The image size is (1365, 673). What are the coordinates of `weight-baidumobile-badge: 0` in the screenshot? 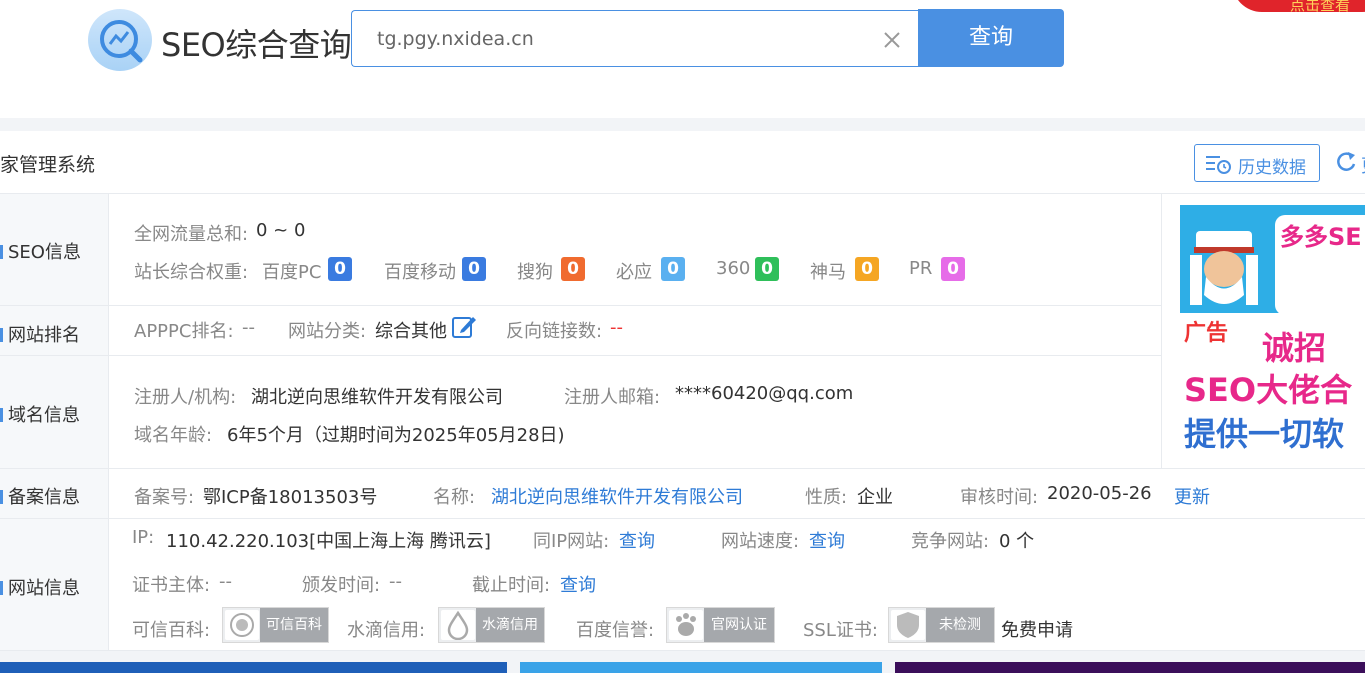 It's located at (474, 269).